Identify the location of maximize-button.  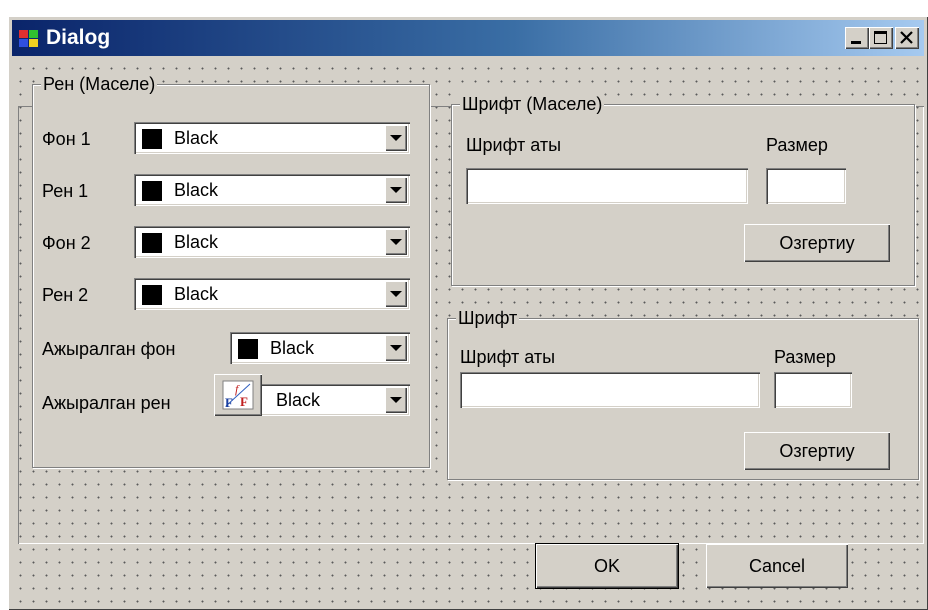
(881, 38).